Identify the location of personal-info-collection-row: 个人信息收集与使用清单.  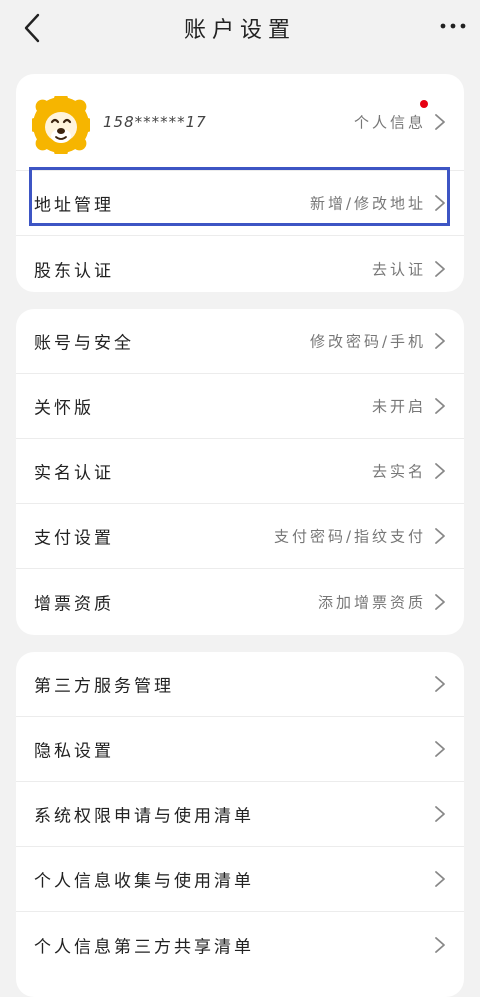
(240, 879).